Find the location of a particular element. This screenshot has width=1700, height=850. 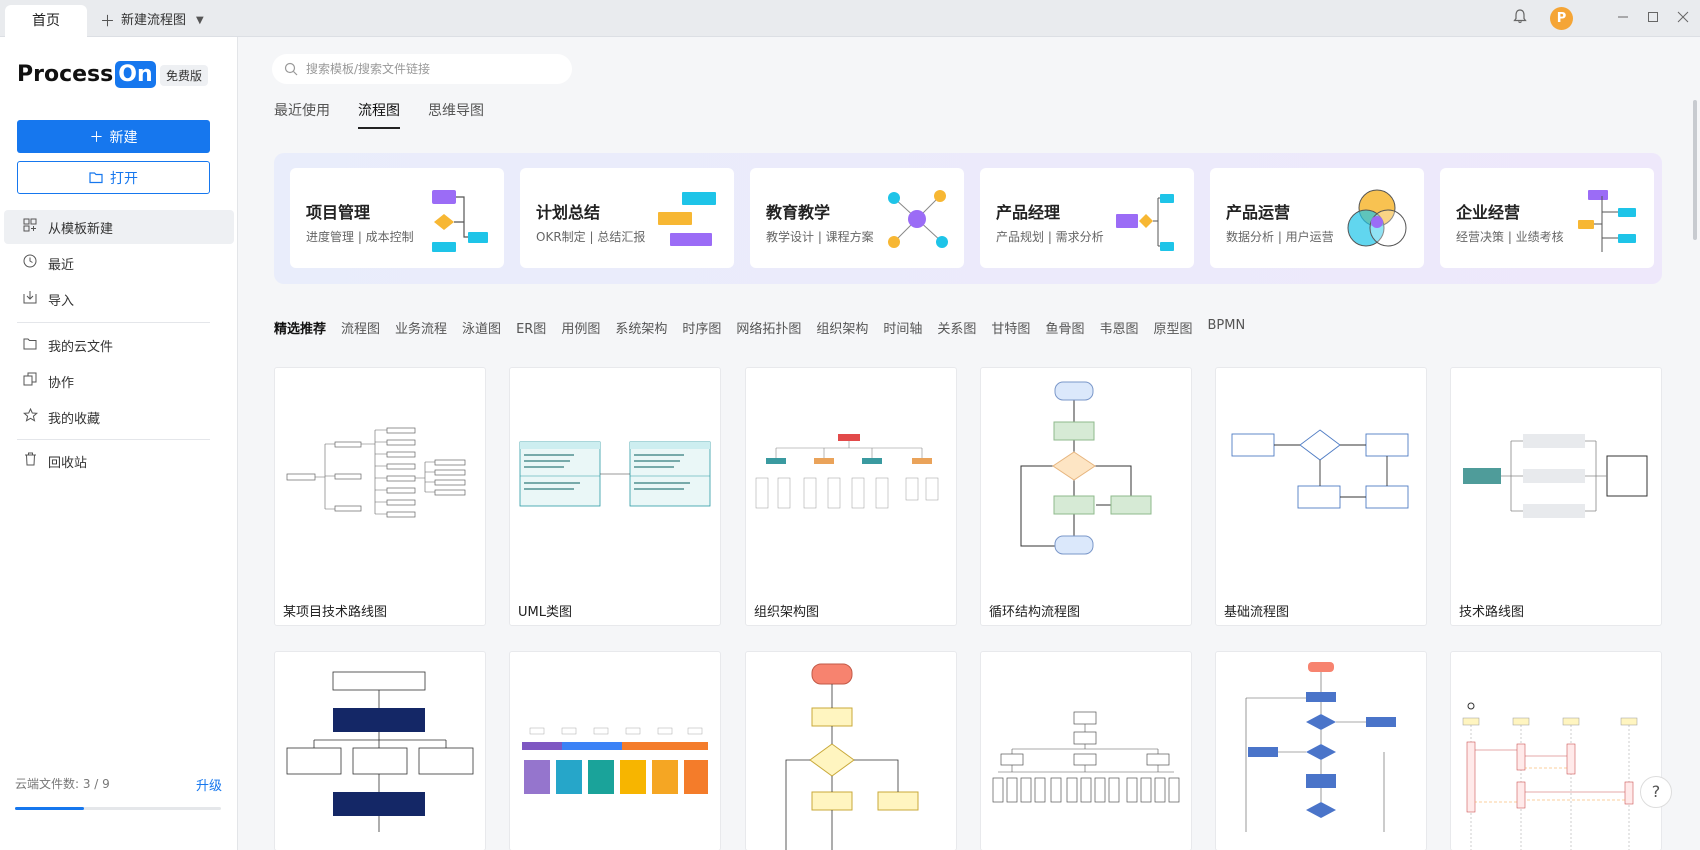

filter-item: 鱼骨图 is located at coordinates (1064, 327).